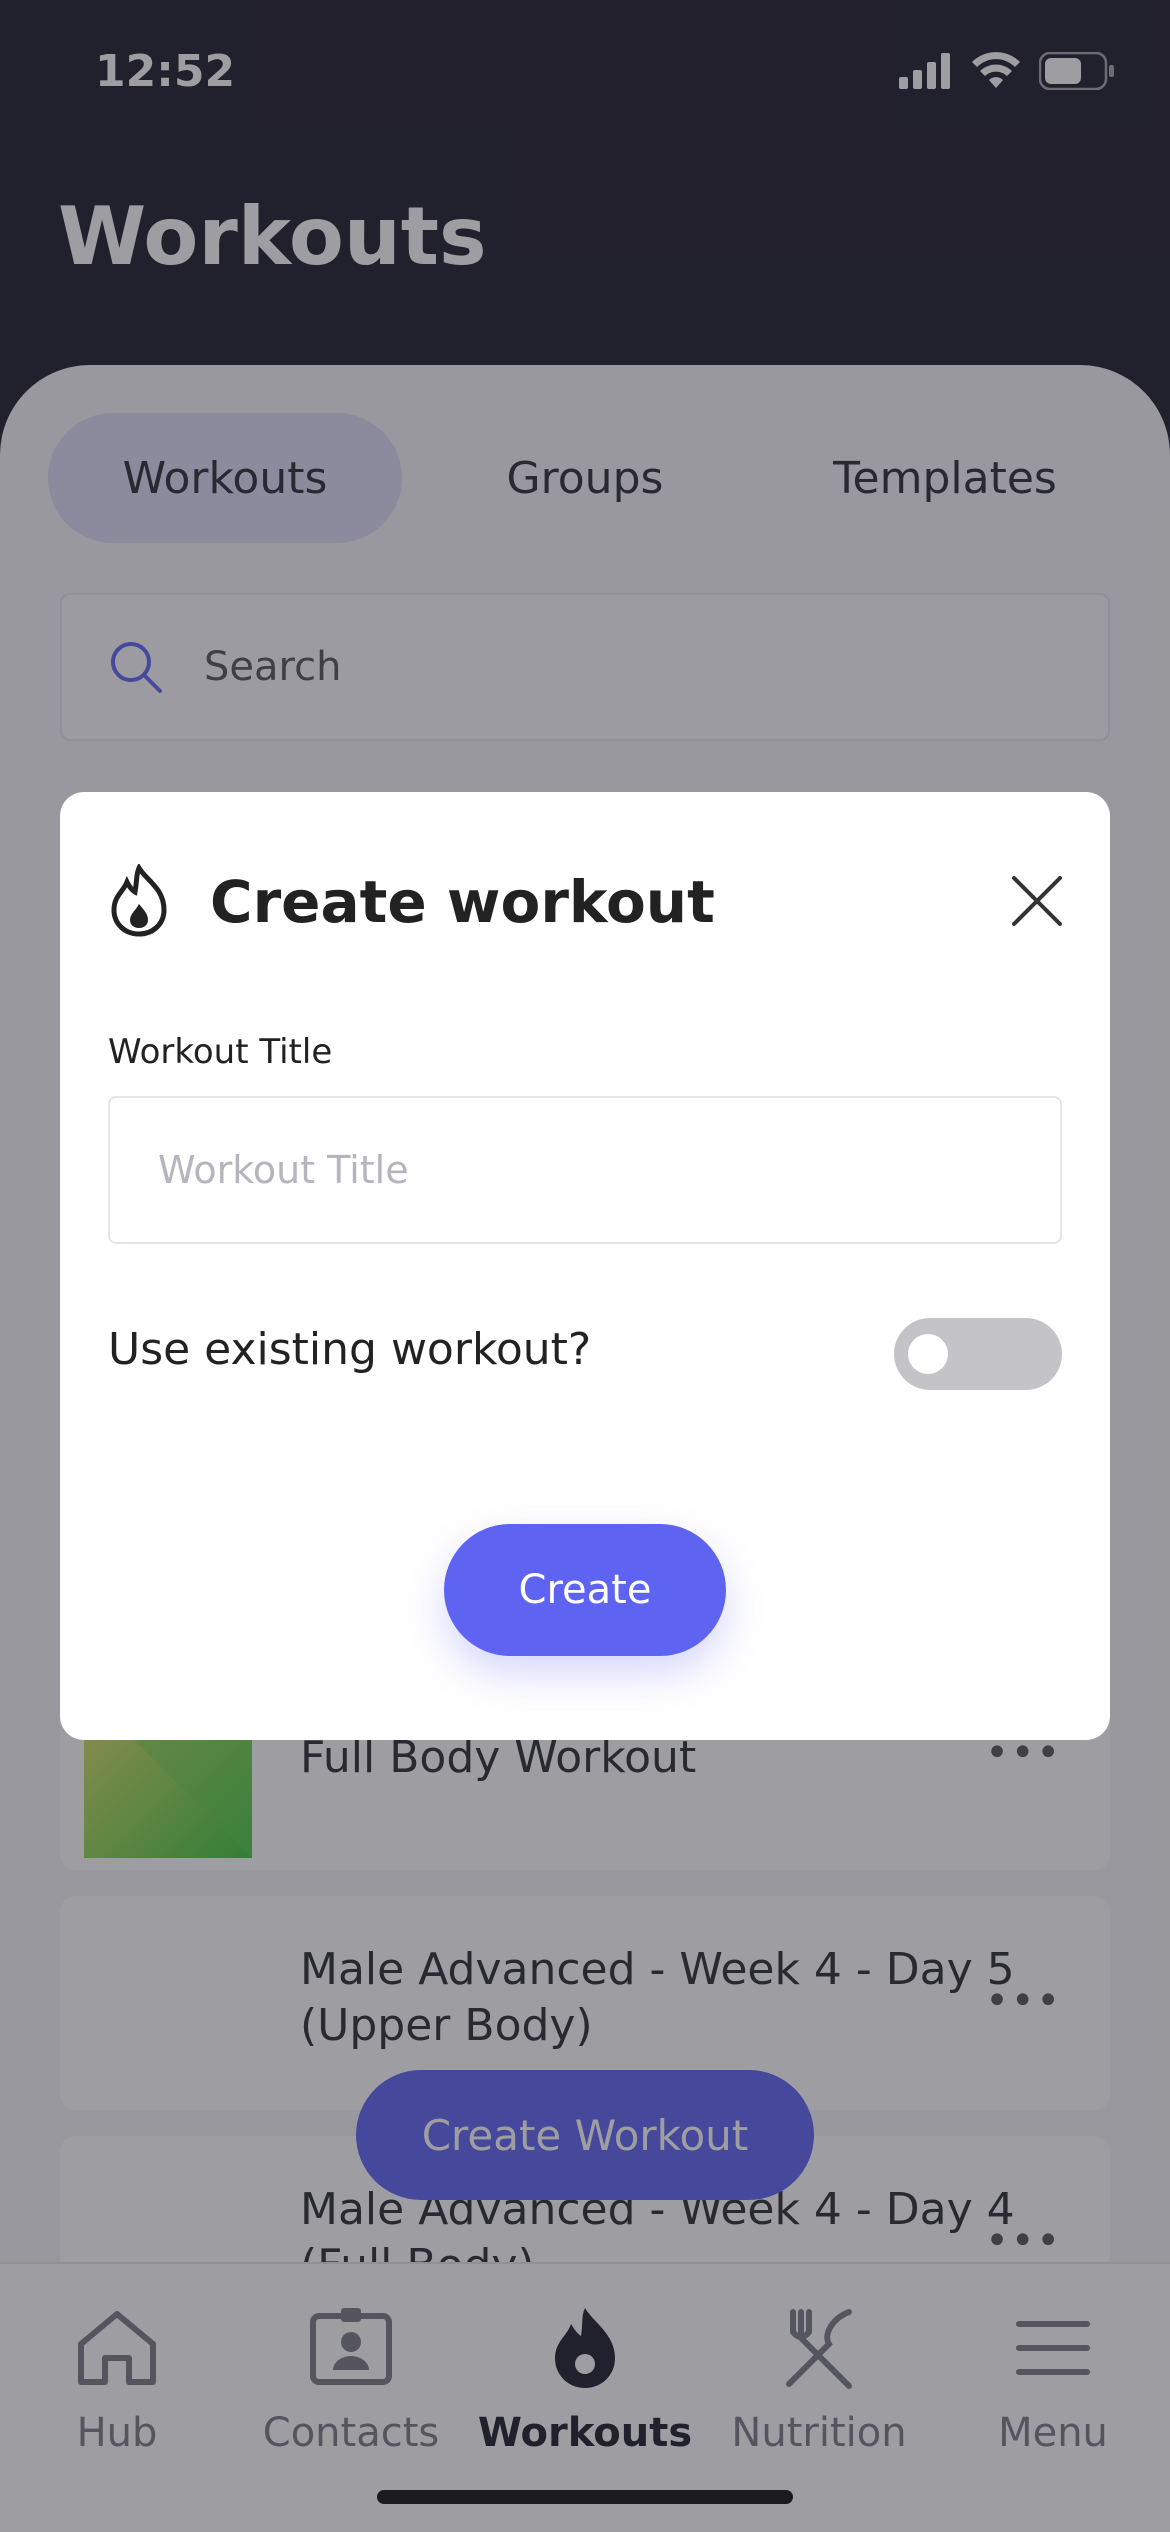  Describe the element at coordinates (928, 1354) in the screenshot. I see `toggle-knob` at that location.